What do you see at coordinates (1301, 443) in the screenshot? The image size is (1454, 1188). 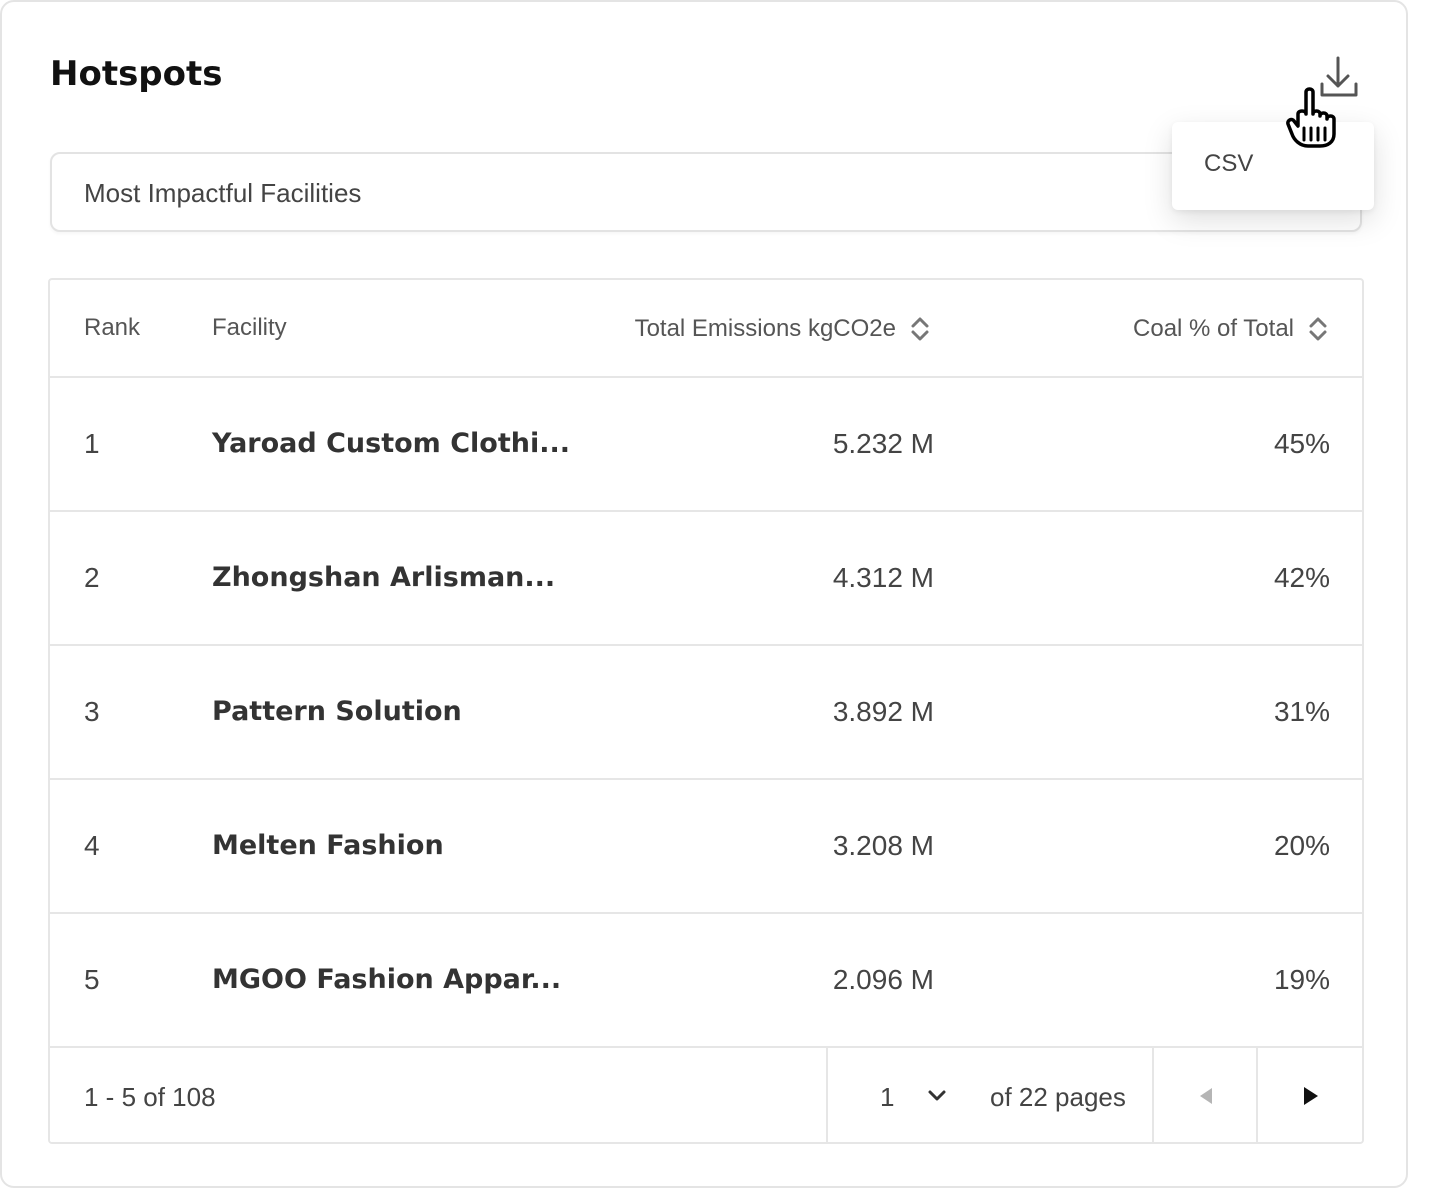 I see `coal-cell: 45%` at bounding box center [1301, 443].